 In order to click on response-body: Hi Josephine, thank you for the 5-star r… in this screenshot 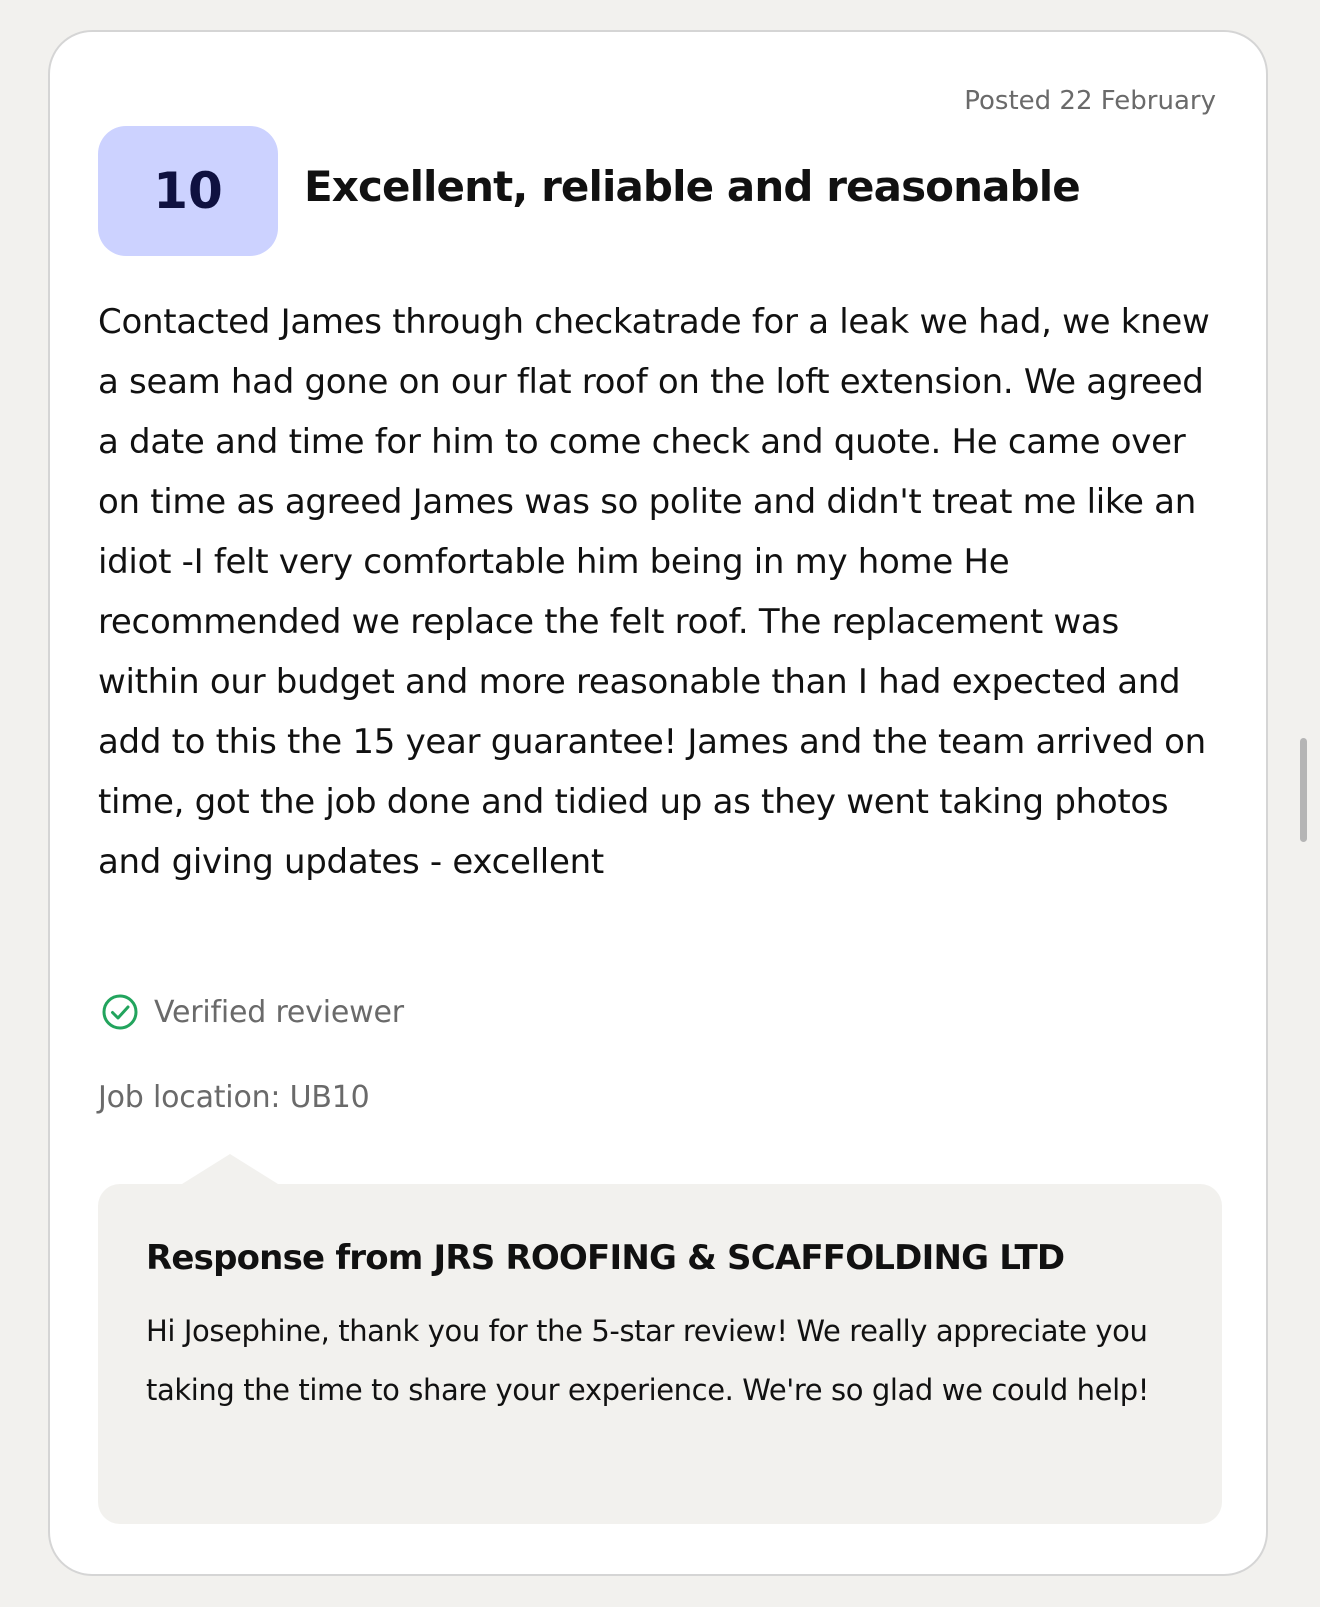, I will do `click(647, 1360)`.